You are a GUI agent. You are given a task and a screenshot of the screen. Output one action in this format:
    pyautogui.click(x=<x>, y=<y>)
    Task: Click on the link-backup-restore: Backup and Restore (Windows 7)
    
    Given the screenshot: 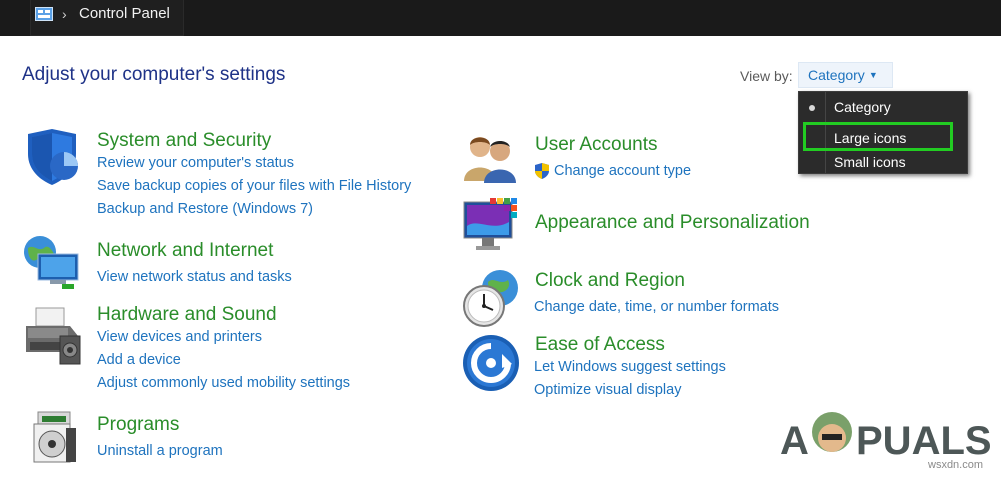 What is the action you would take?
    pyautogui.click(x=205, y=209)
    